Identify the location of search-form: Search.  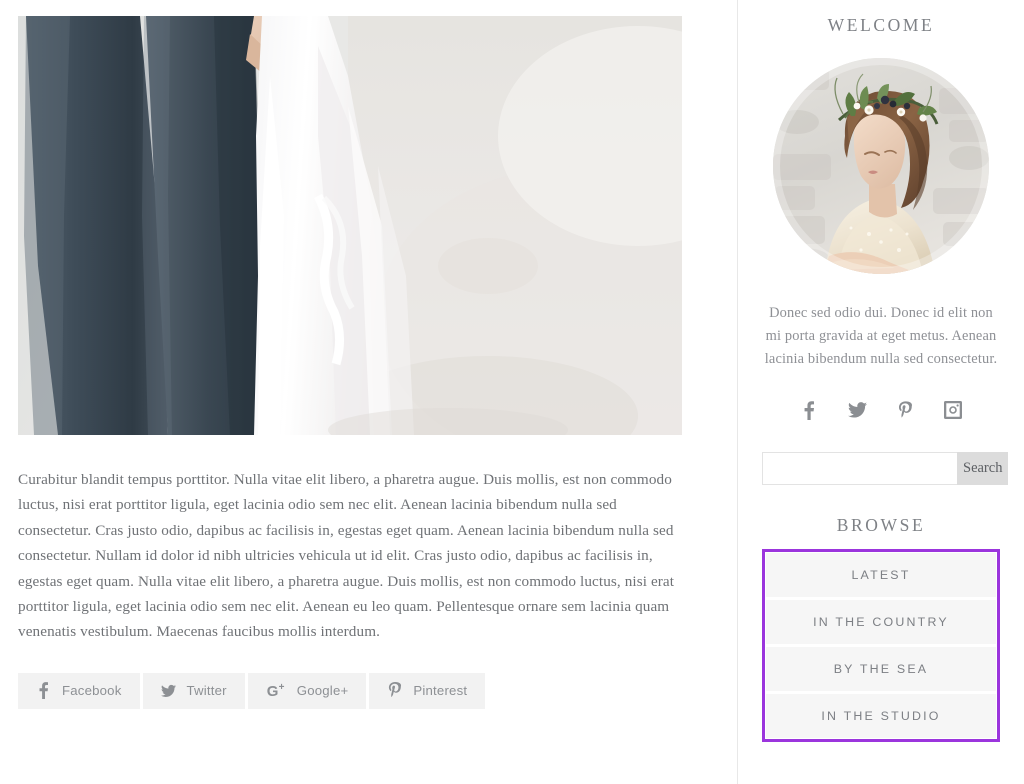
(885, 468).